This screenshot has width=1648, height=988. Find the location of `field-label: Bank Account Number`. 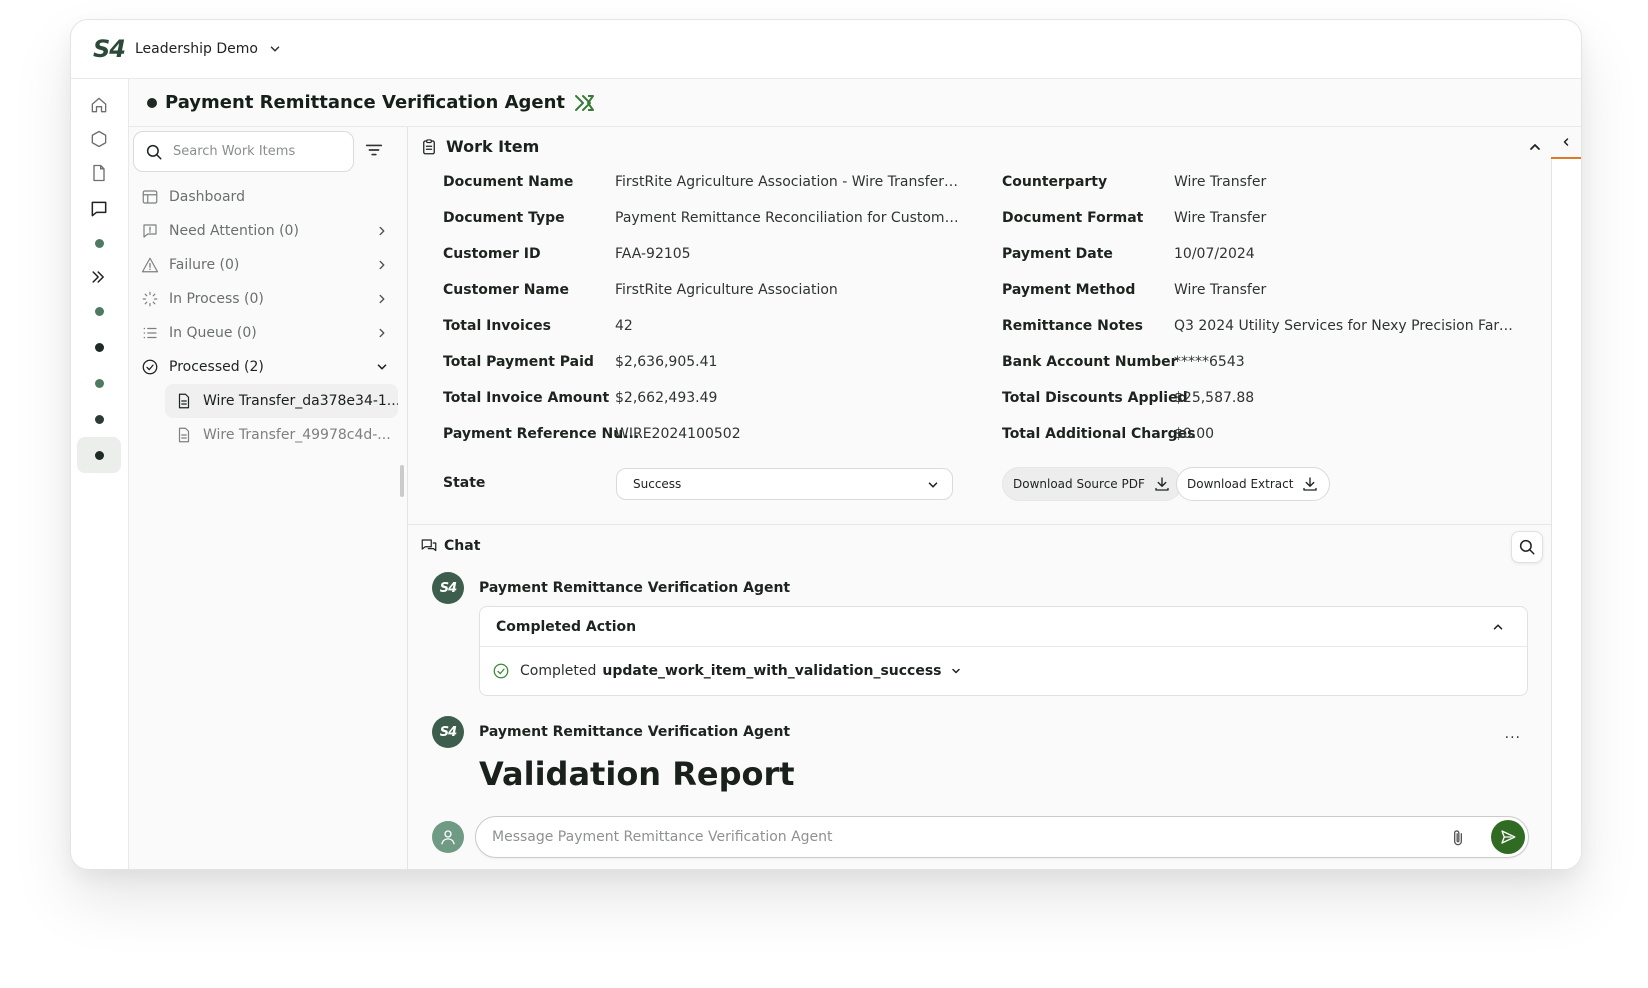

field-label: Bank Account Number is located at coordinates (1090, 362).